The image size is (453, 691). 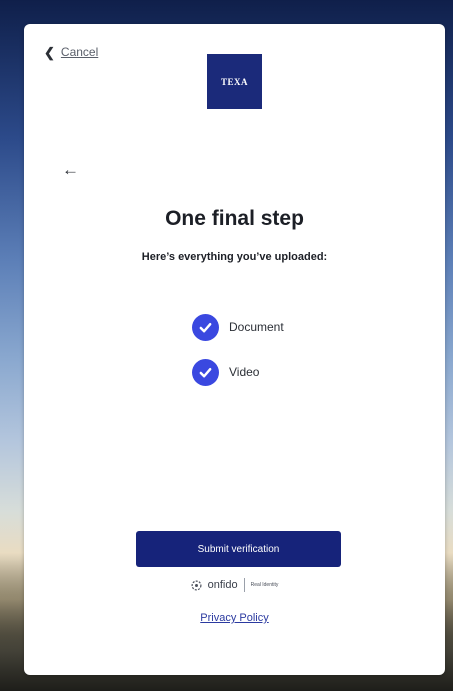 I want to click on upload-item-document: Document, so click(x=238, y=327).